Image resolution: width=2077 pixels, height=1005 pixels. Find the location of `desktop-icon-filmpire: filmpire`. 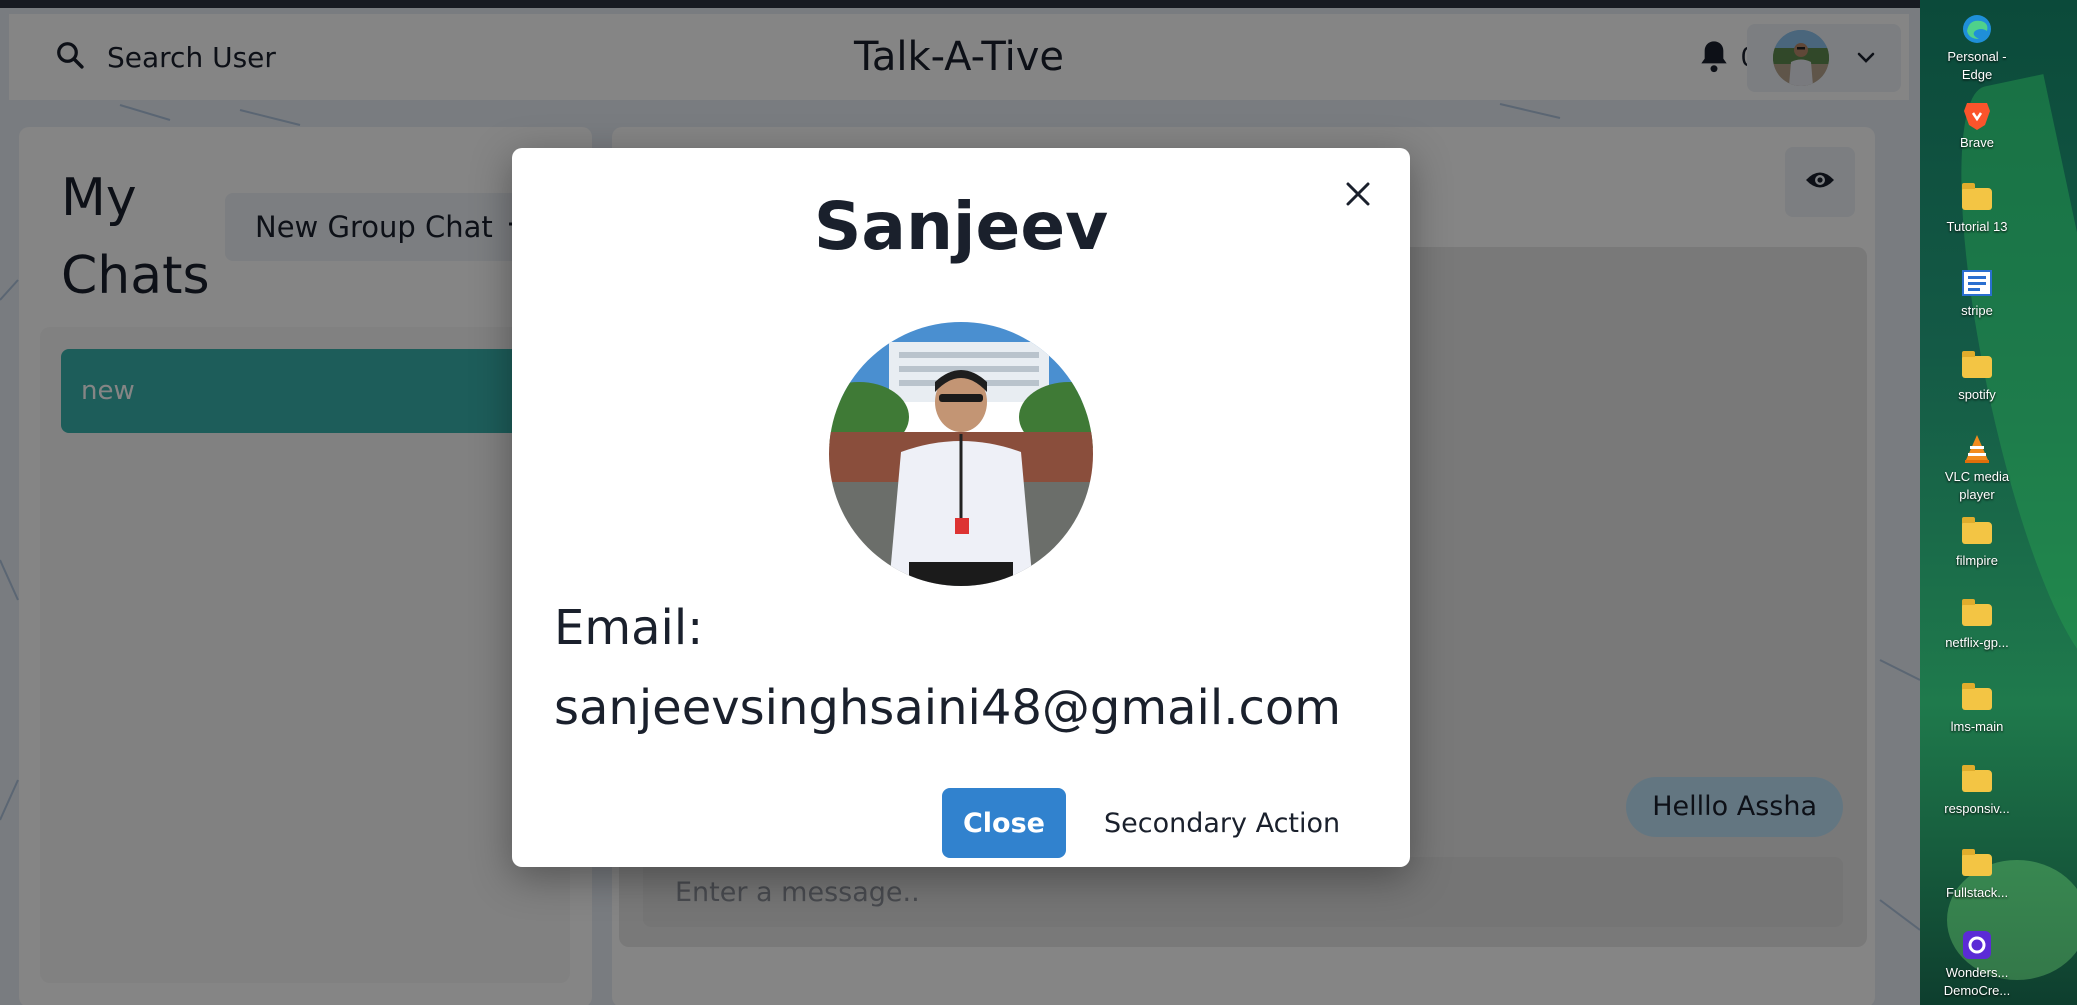

desktop-icon-filmpire: filmpire is located at coordinates (1977, 543).